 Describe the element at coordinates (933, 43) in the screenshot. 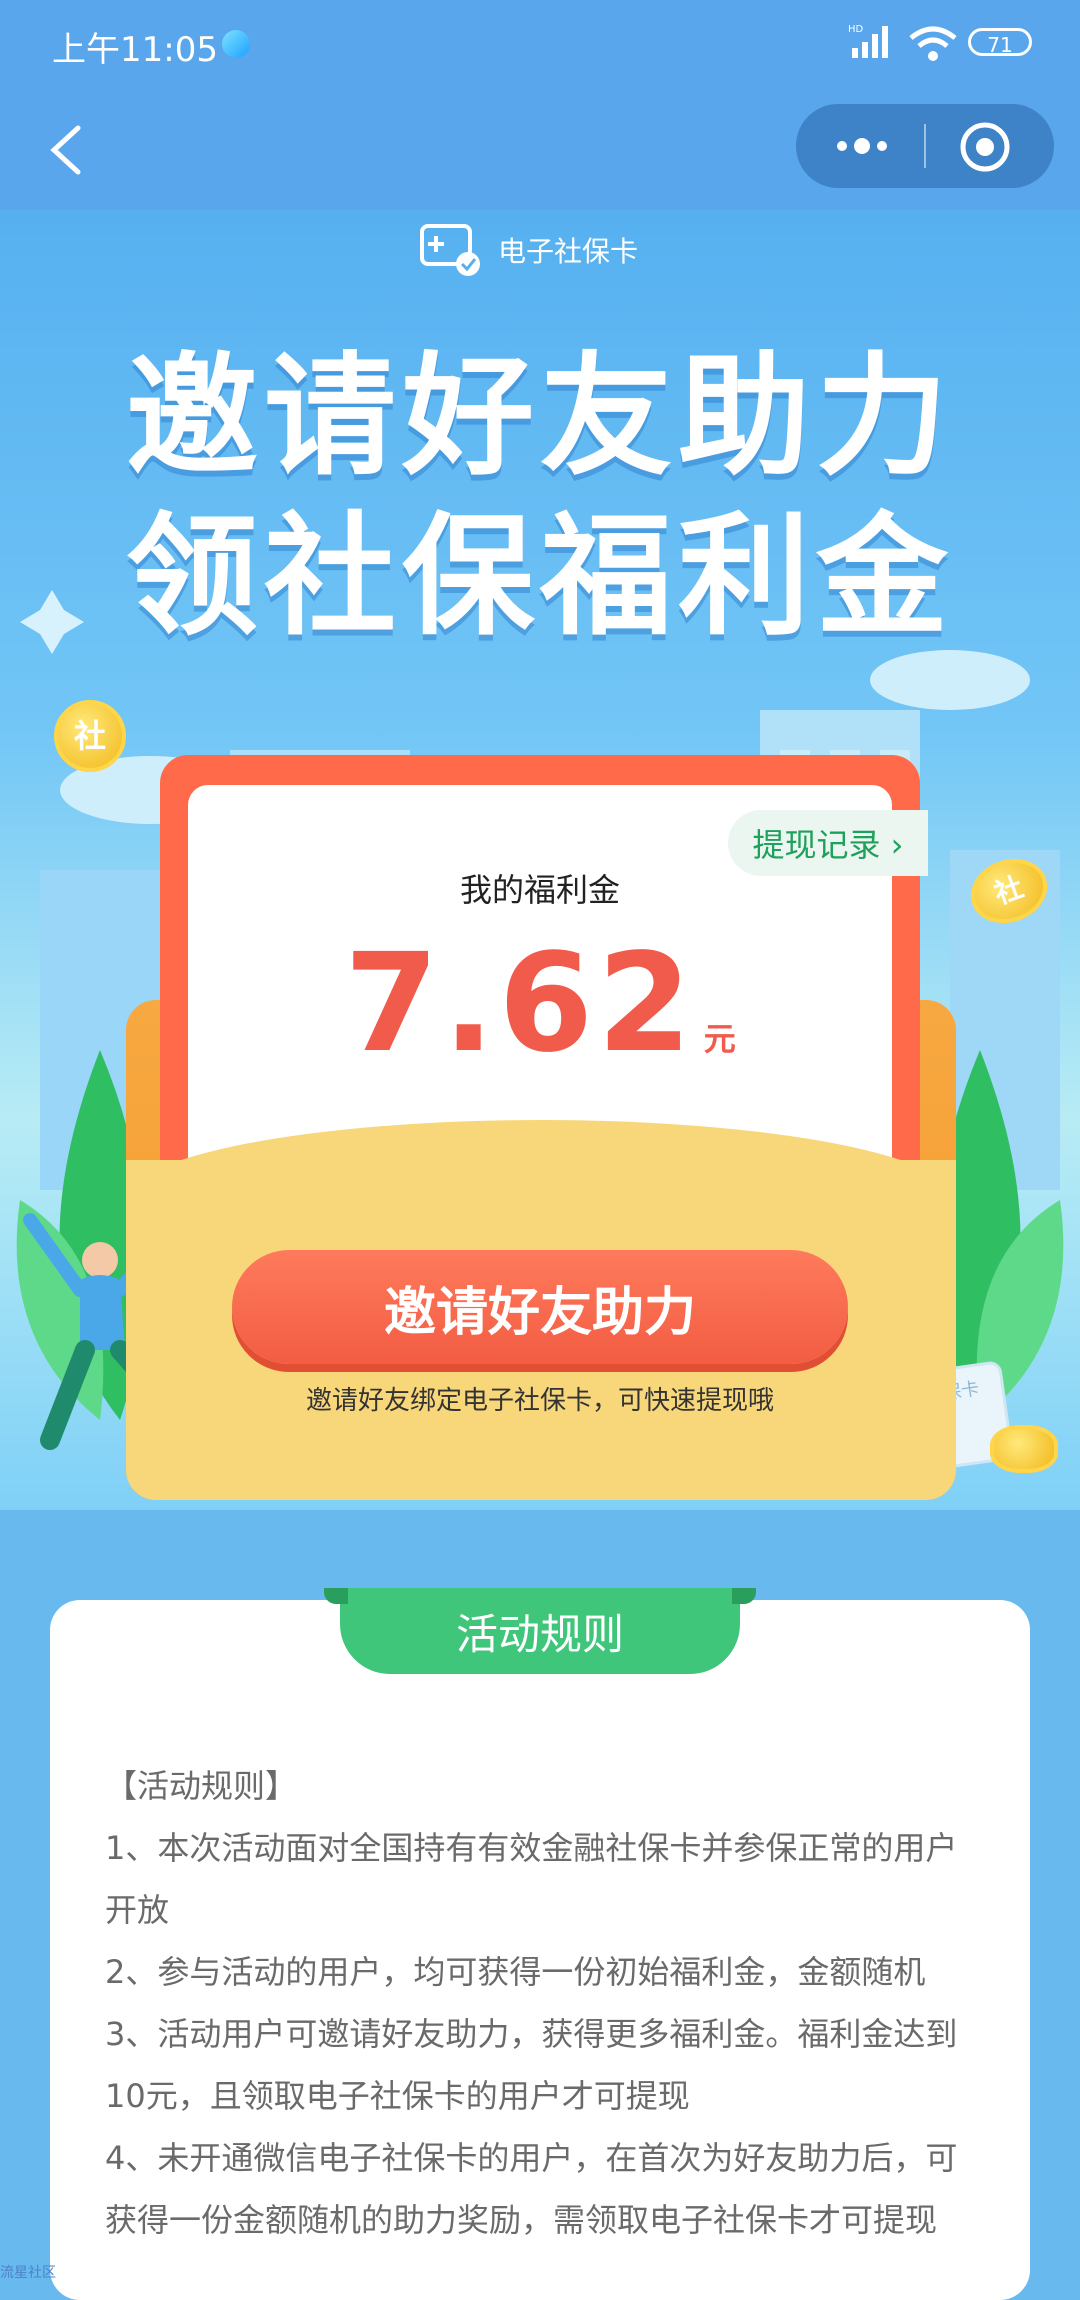

I see `wifi-icon` at that location.